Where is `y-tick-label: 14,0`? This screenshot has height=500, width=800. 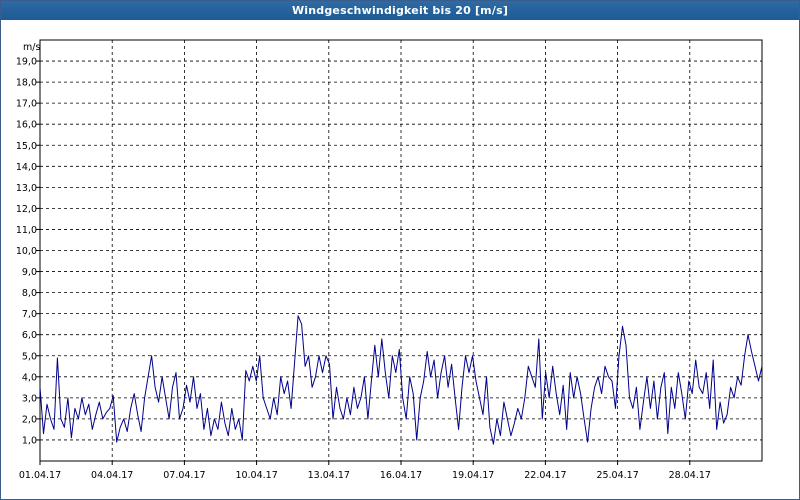
y-tick-label: 14,0 is located at coordinates (26, 167).